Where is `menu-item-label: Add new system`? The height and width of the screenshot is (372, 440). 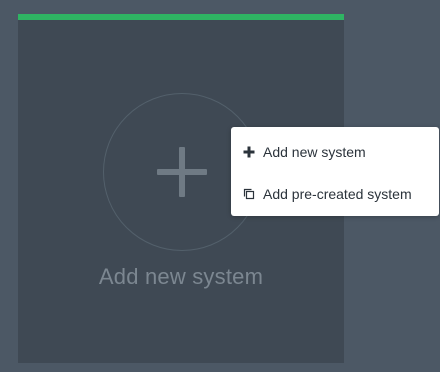 menu-item-label: Add new system is located at coordinates (314, 152).